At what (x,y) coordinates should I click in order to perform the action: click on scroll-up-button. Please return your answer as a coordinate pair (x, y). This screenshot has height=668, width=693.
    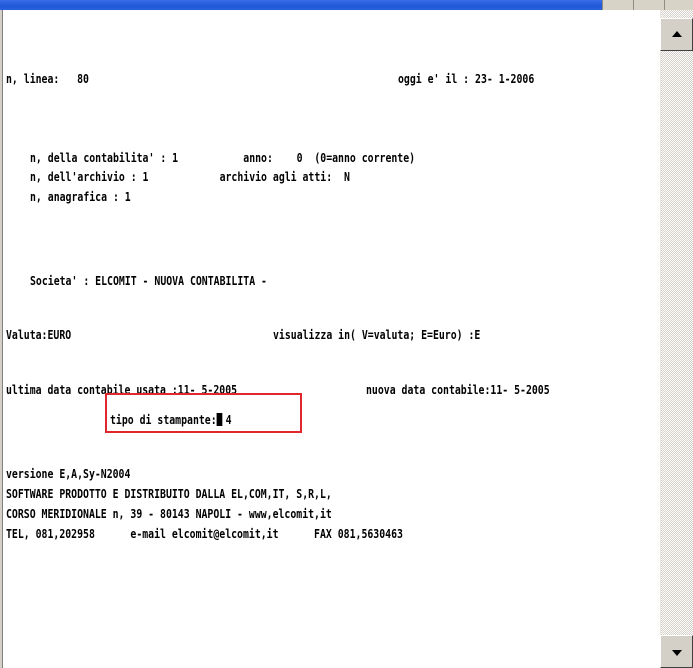
    Looking at the image, I should click on (676, 34).